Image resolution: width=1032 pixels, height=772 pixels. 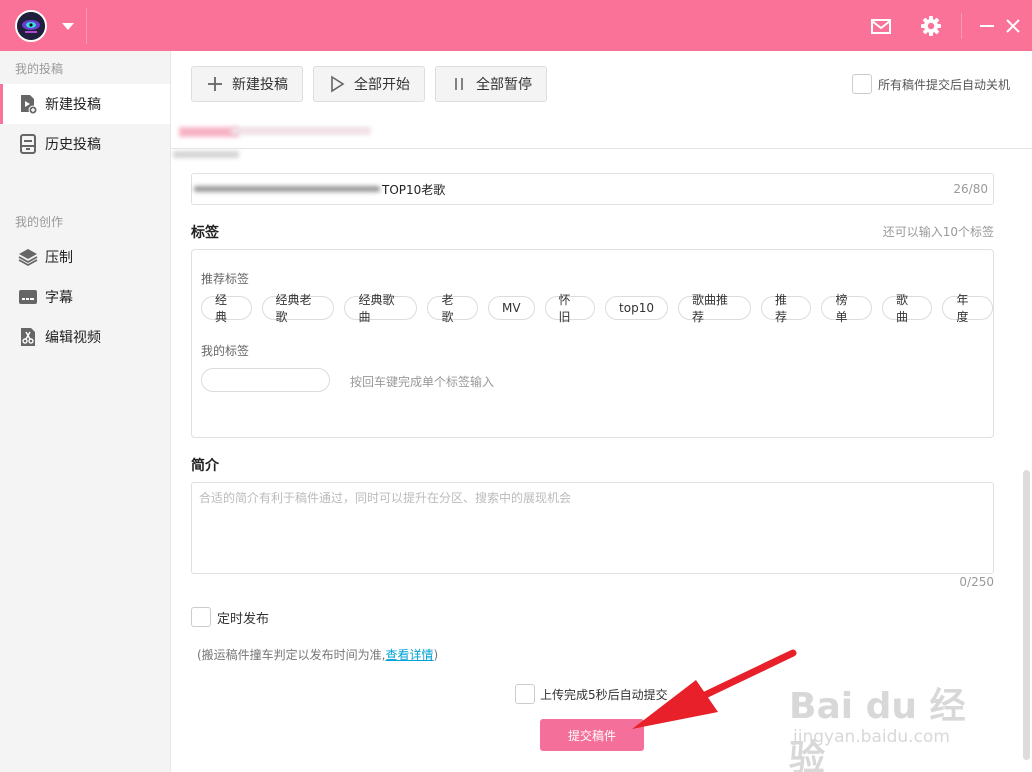 I want to click on close-icon, so click(x=1013, y=26).